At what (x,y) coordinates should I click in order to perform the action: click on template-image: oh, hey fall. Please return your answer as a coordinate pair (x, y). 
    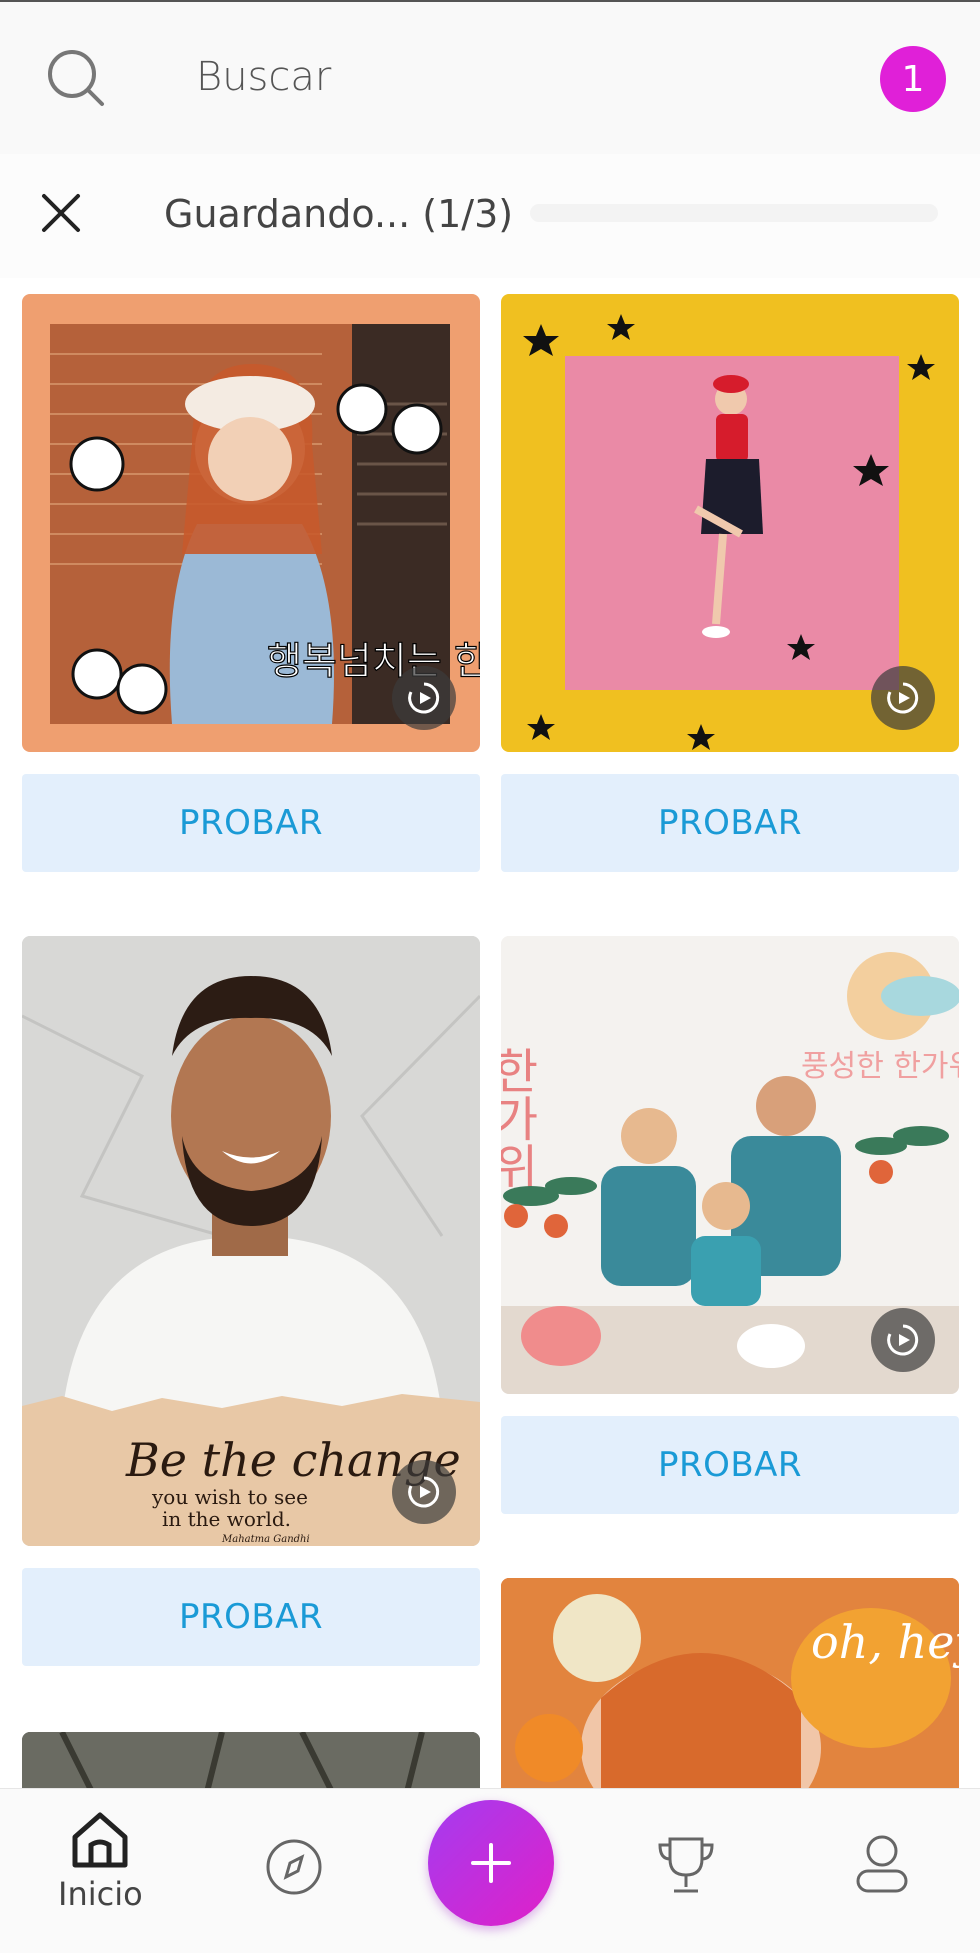
    Looking at the image, I should click on (730, 1688).